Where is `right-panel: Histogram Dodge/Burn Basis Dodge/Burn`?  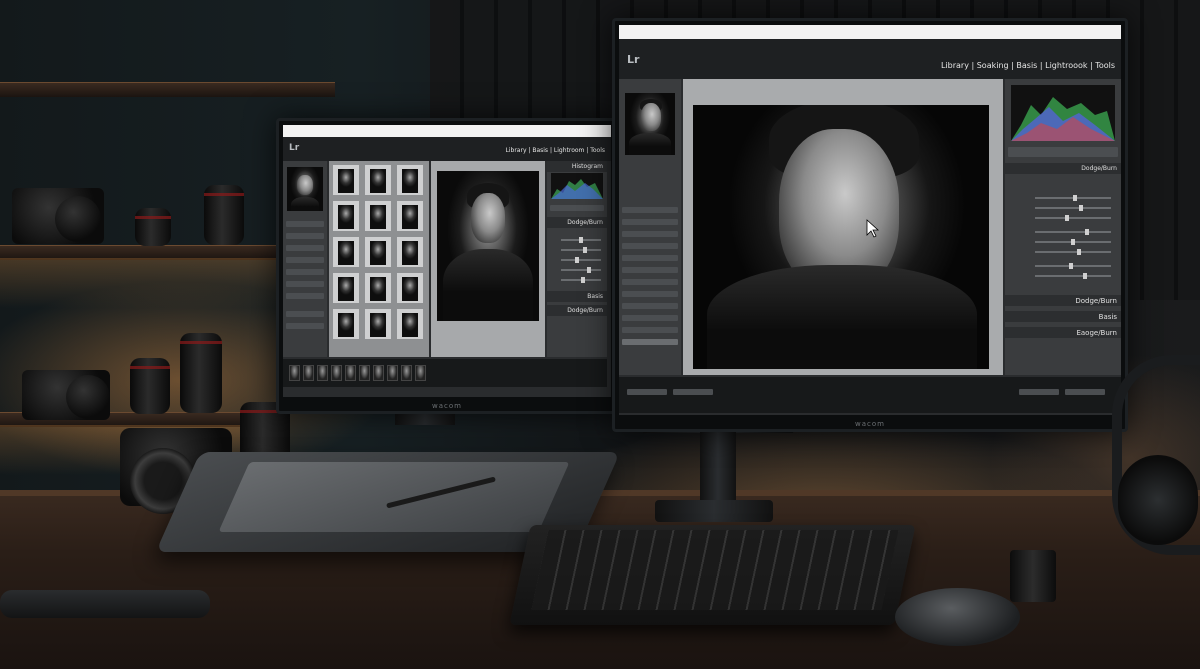 right-panel: Histogram Dodge/Burn Basis Dodge/Burn is located at coordinates (577, 259).